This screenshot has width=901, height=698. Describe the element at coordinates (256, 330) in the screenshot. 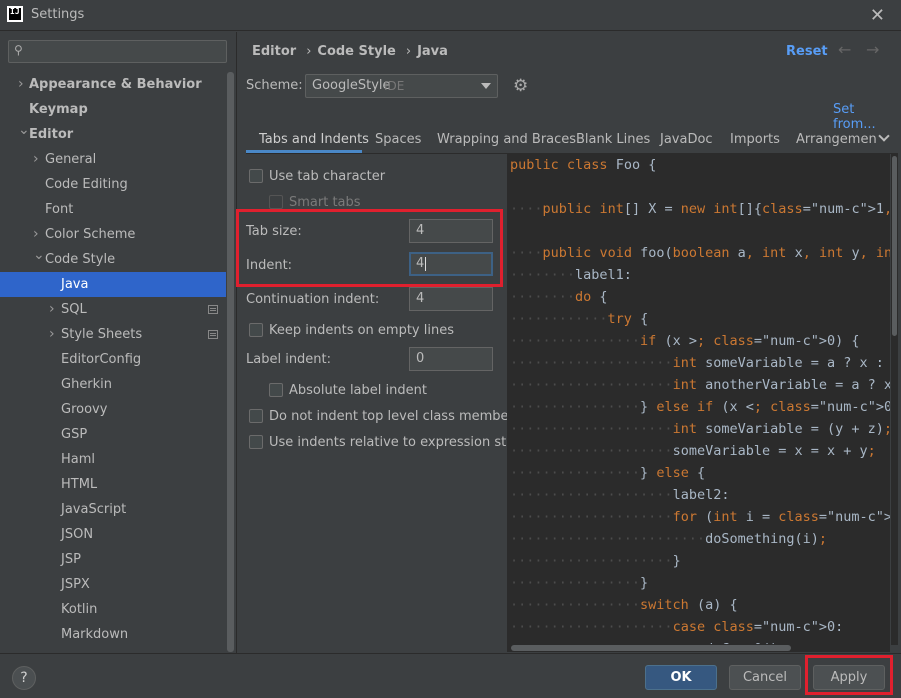

I see `keep-indents-checkbox` at that location.